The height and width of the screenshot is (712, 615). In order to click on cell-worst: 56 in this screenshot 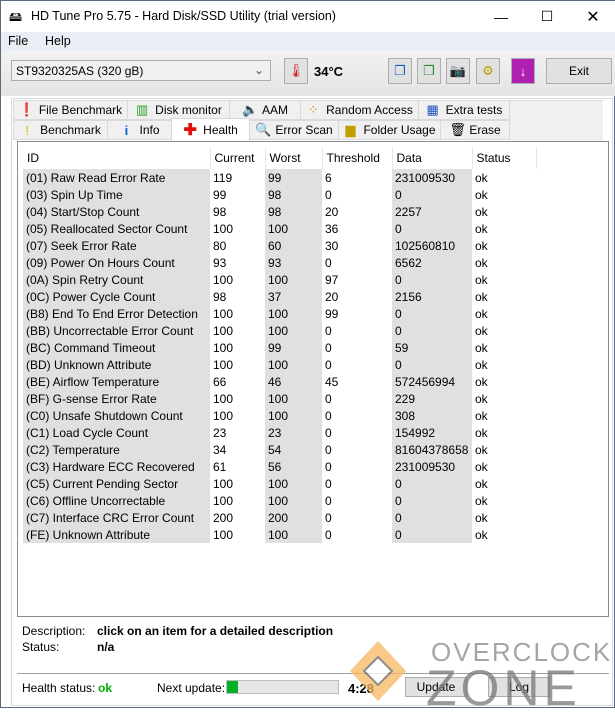, I will do `click(293, 466)`.